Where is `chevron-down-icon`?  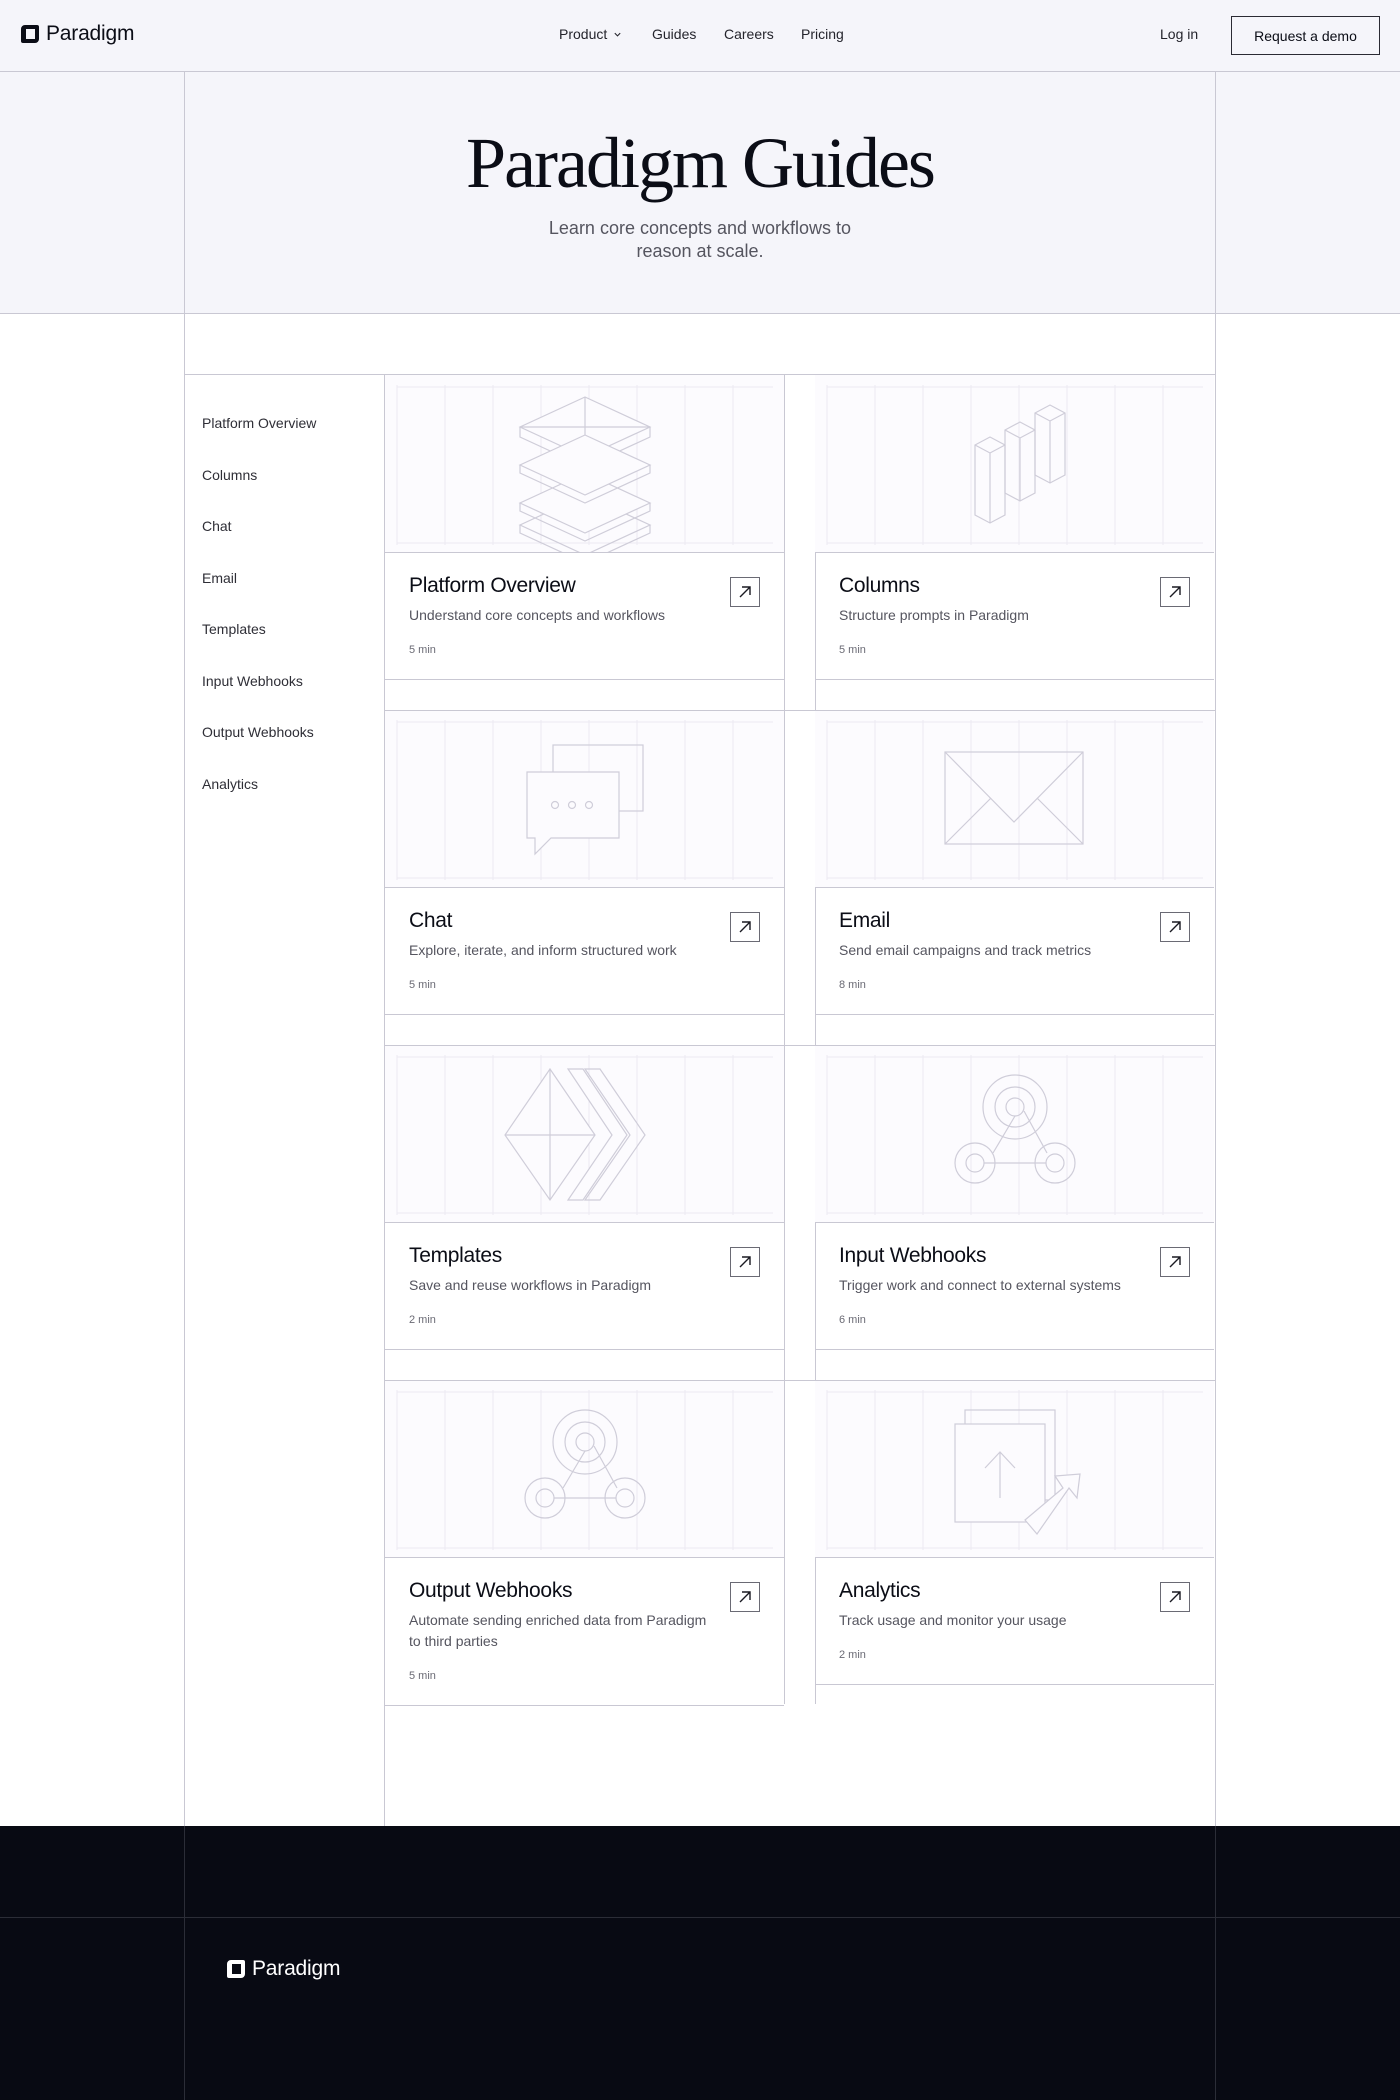
chevron-down-icon is located at coordinates (617, 34).